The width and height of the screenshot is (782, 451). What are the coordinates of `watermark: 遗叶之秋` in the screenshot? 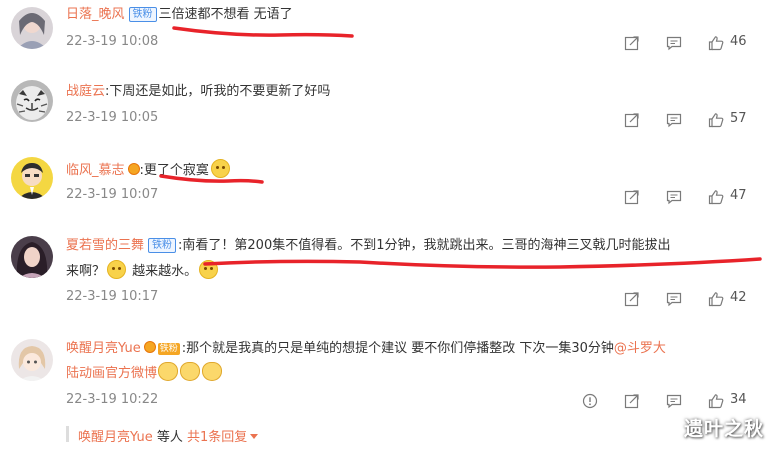 It's located at (723, 429).